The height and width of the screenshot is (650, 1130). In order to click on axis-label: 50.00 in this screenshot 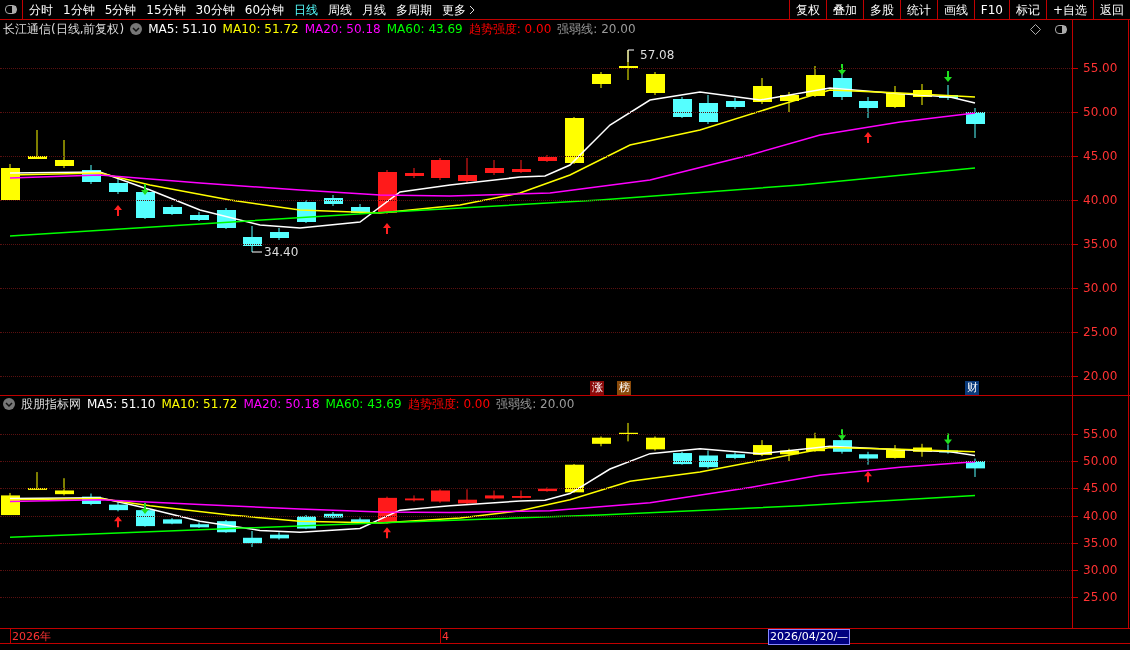, I will do `click(1100, 461)`.